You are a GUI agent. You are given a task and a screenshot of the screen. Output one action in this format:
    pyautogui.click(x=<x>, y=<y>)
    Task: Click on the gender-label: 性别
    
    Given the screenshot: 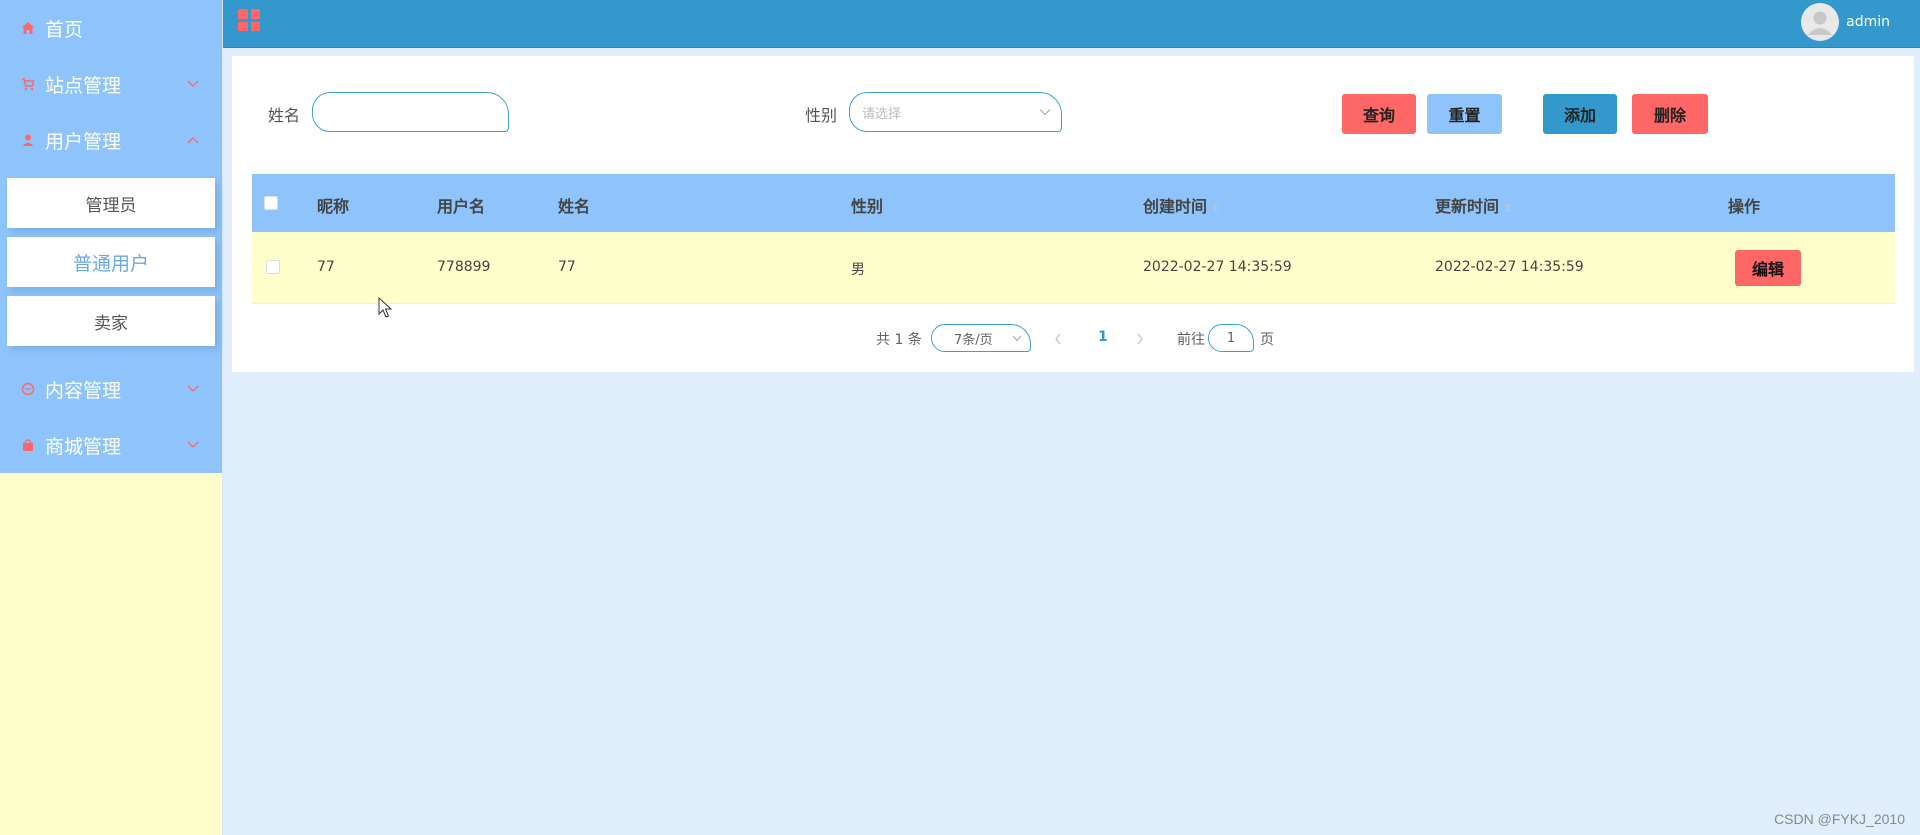 What is the action you would take?
    pyautogui.click(x=821, y=115)
    